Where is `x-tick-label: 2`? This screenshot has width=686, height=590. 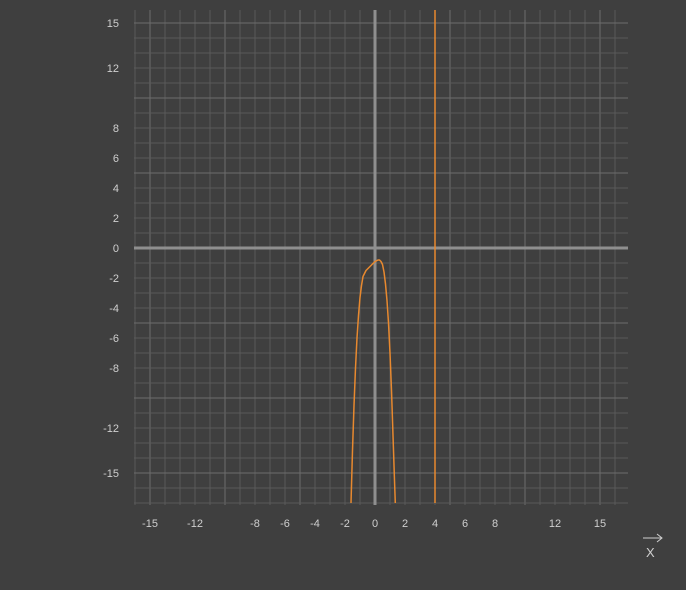
x-tick-label: 2 is located at coordinates (405, 524).